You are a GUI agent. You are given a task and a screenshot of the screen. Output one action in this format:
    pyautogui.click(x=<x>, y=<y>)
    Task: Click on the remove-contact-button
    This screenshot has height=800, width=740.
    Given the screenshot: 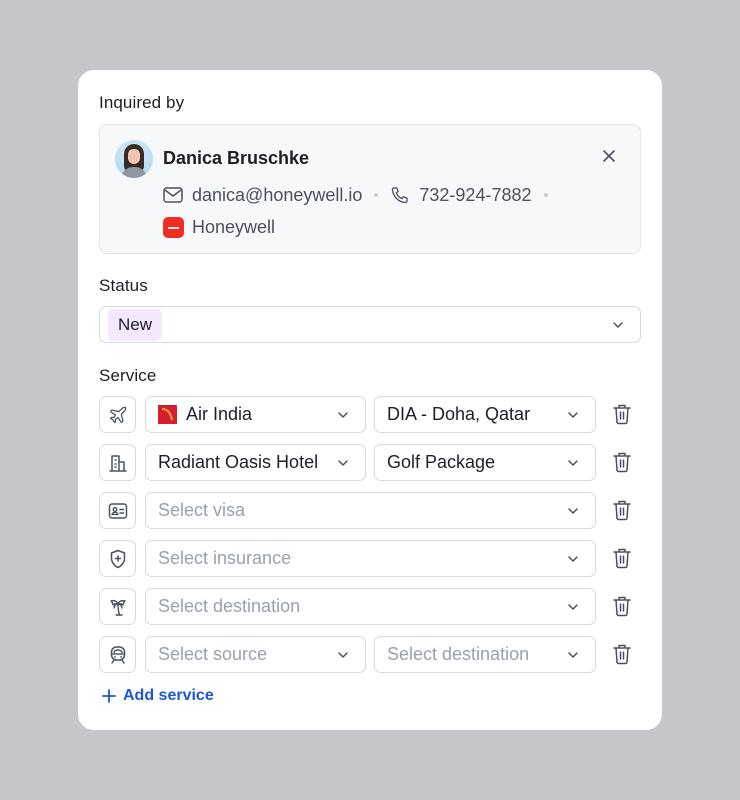 What is the action you would take?
    pyautogui.click(x=609, y=156)
    